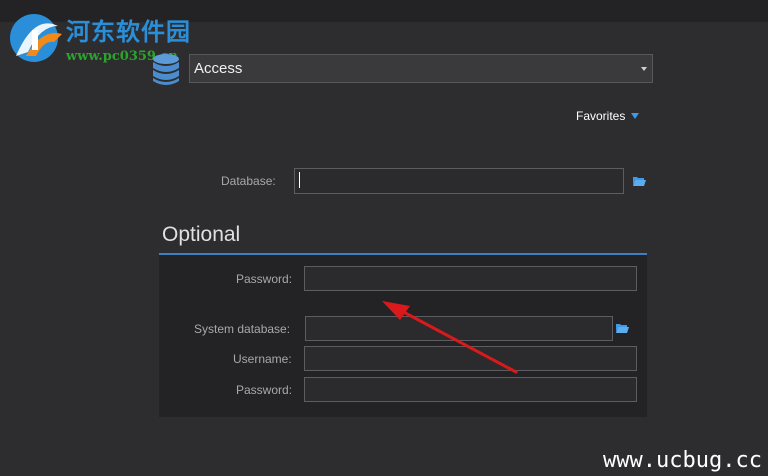 The width and height of the screenshot is (768, 476). I want to click on text-caret, so click(299, 180).